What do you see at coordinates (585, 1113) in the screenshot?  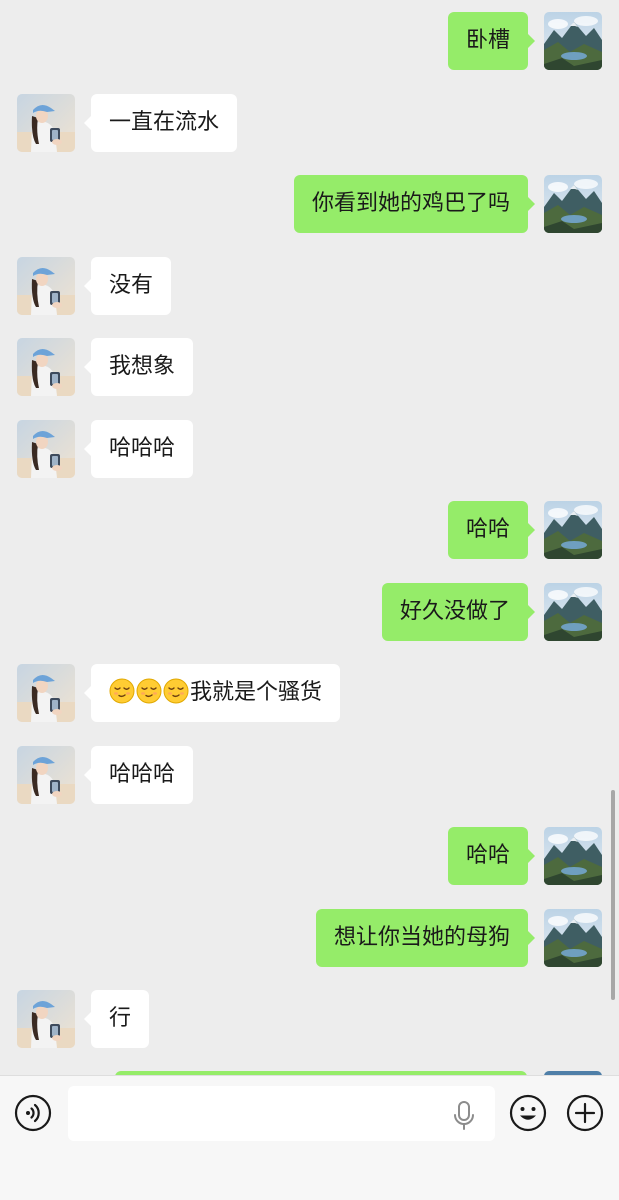 I see `plus-icon` at bounding box center [585, 1113].